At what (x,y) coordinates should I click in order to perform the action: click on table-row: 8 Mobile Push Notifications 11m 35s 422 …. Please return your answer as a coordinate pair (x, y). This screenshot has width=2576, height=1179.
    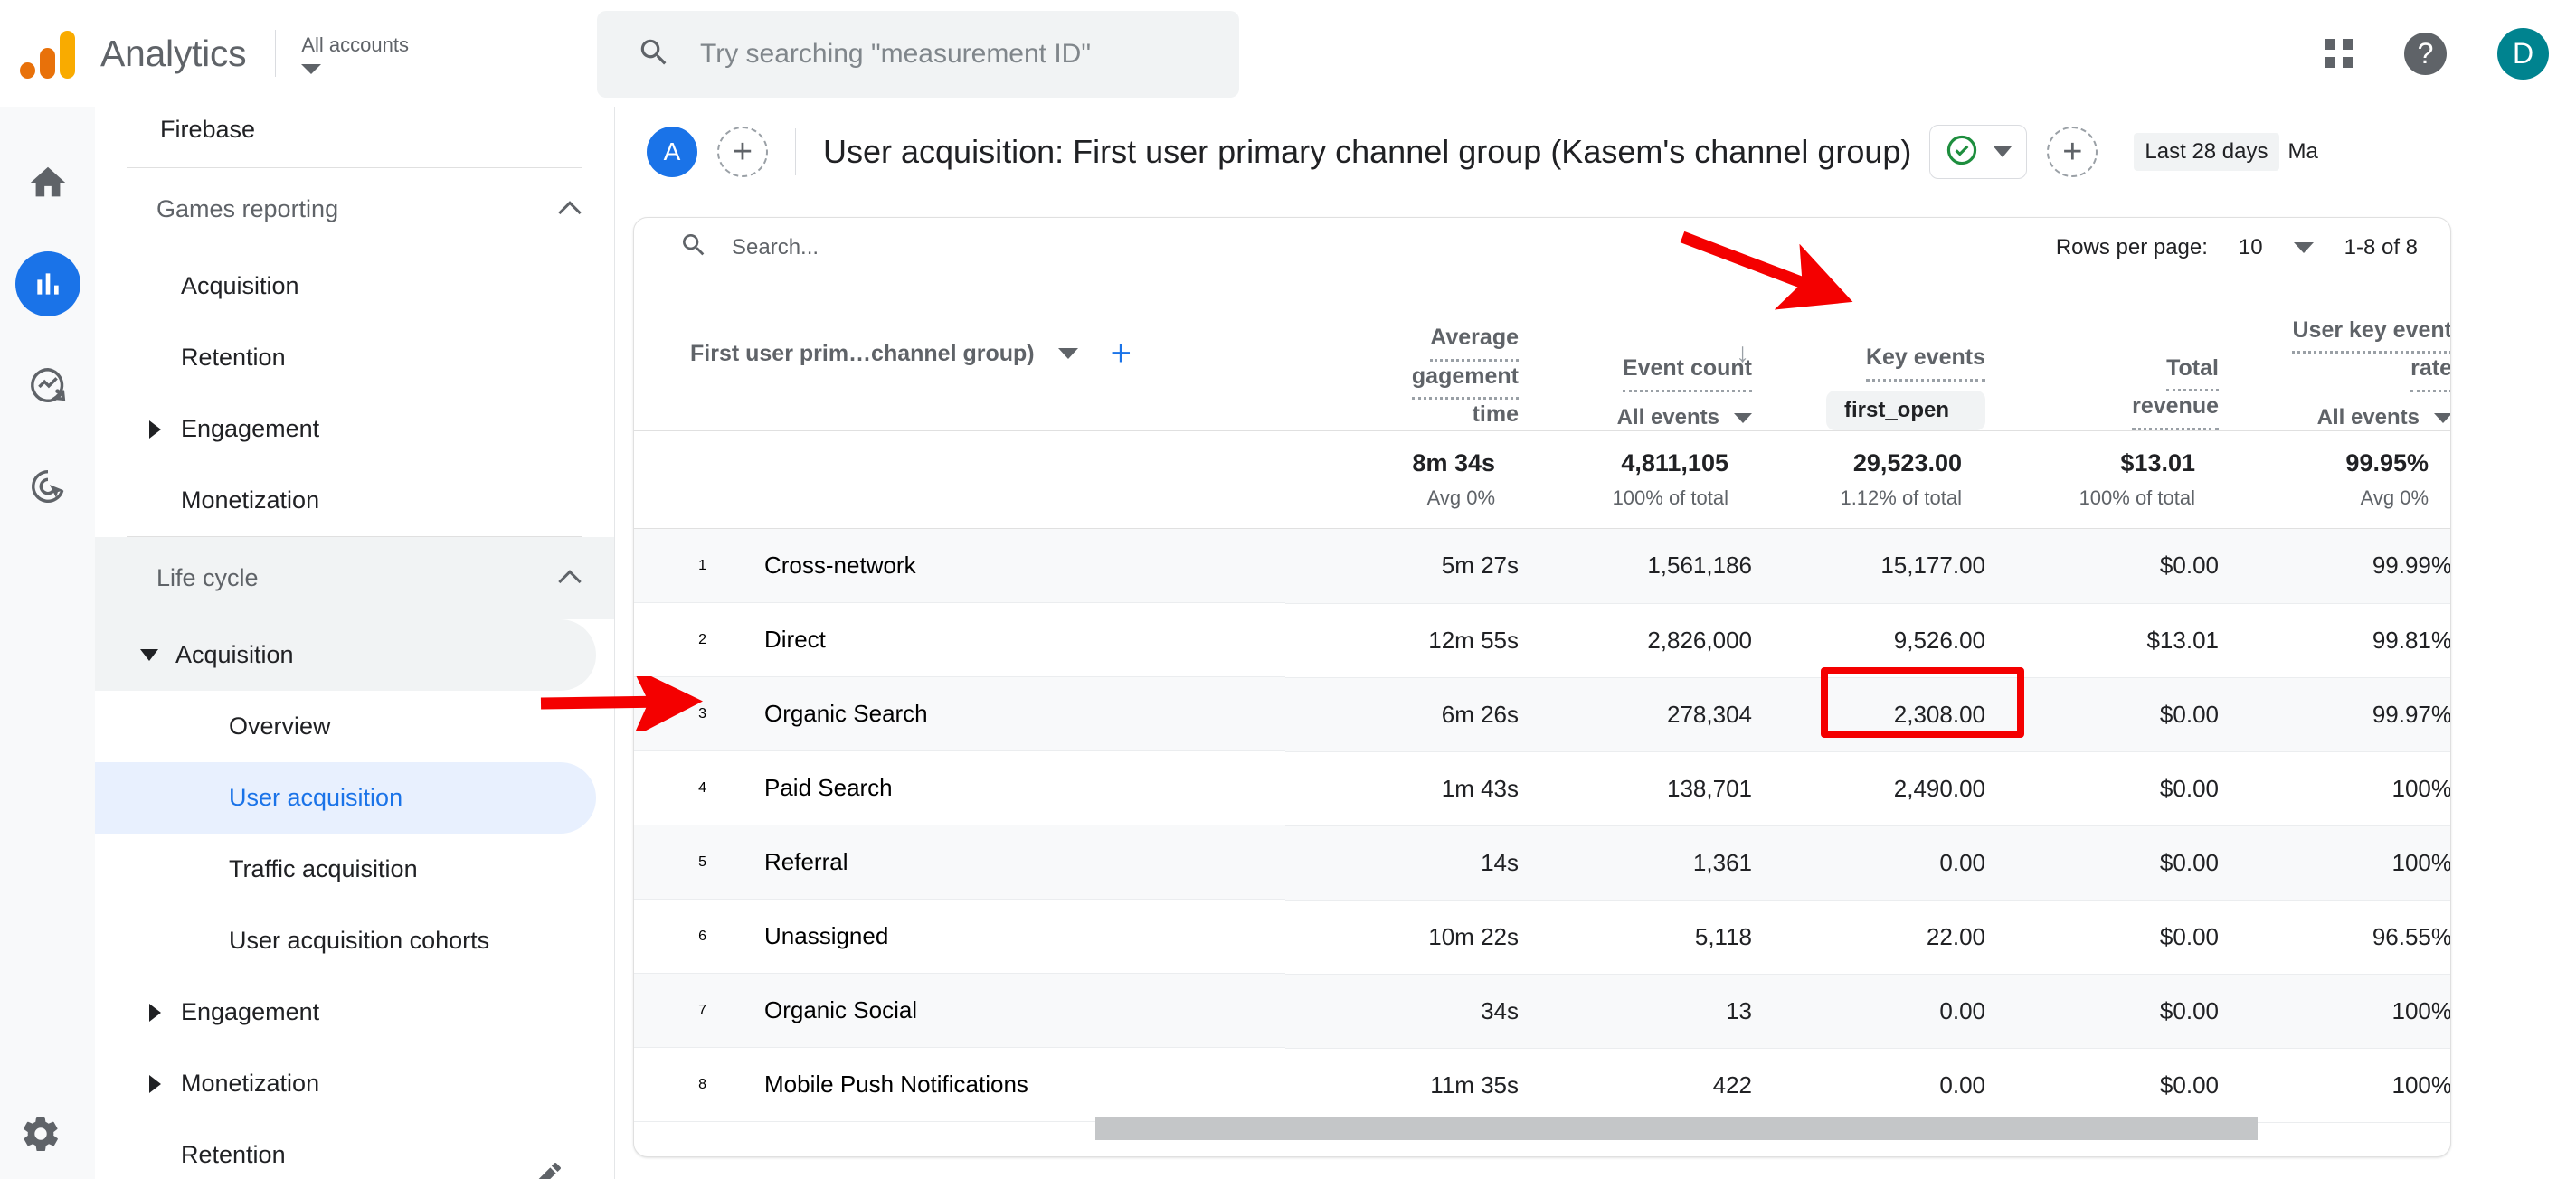
    Looking at the image, I should click on (1542, 1085).